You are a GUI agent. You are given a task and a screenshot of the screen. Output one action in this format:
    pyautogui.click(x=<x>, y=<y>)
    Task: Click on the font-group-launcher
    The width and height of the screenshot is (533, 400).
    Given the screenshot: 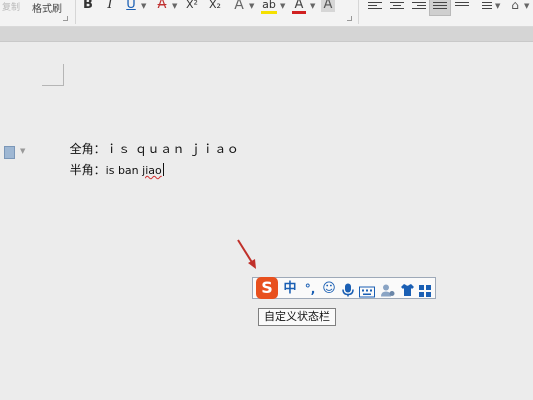 What is the action you would take?
    pyautogui.click(x=349, y=18)
    